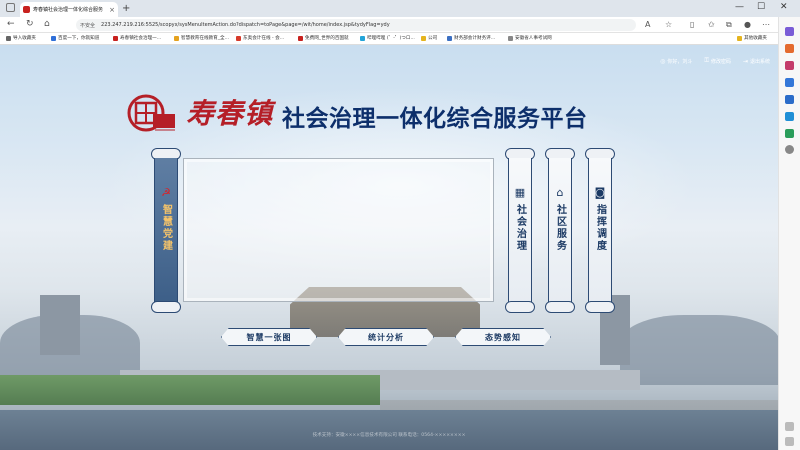  Describe the element at coordinates (784, 7) in the screenshot. I see `close-window-icon: ✕` at that location.